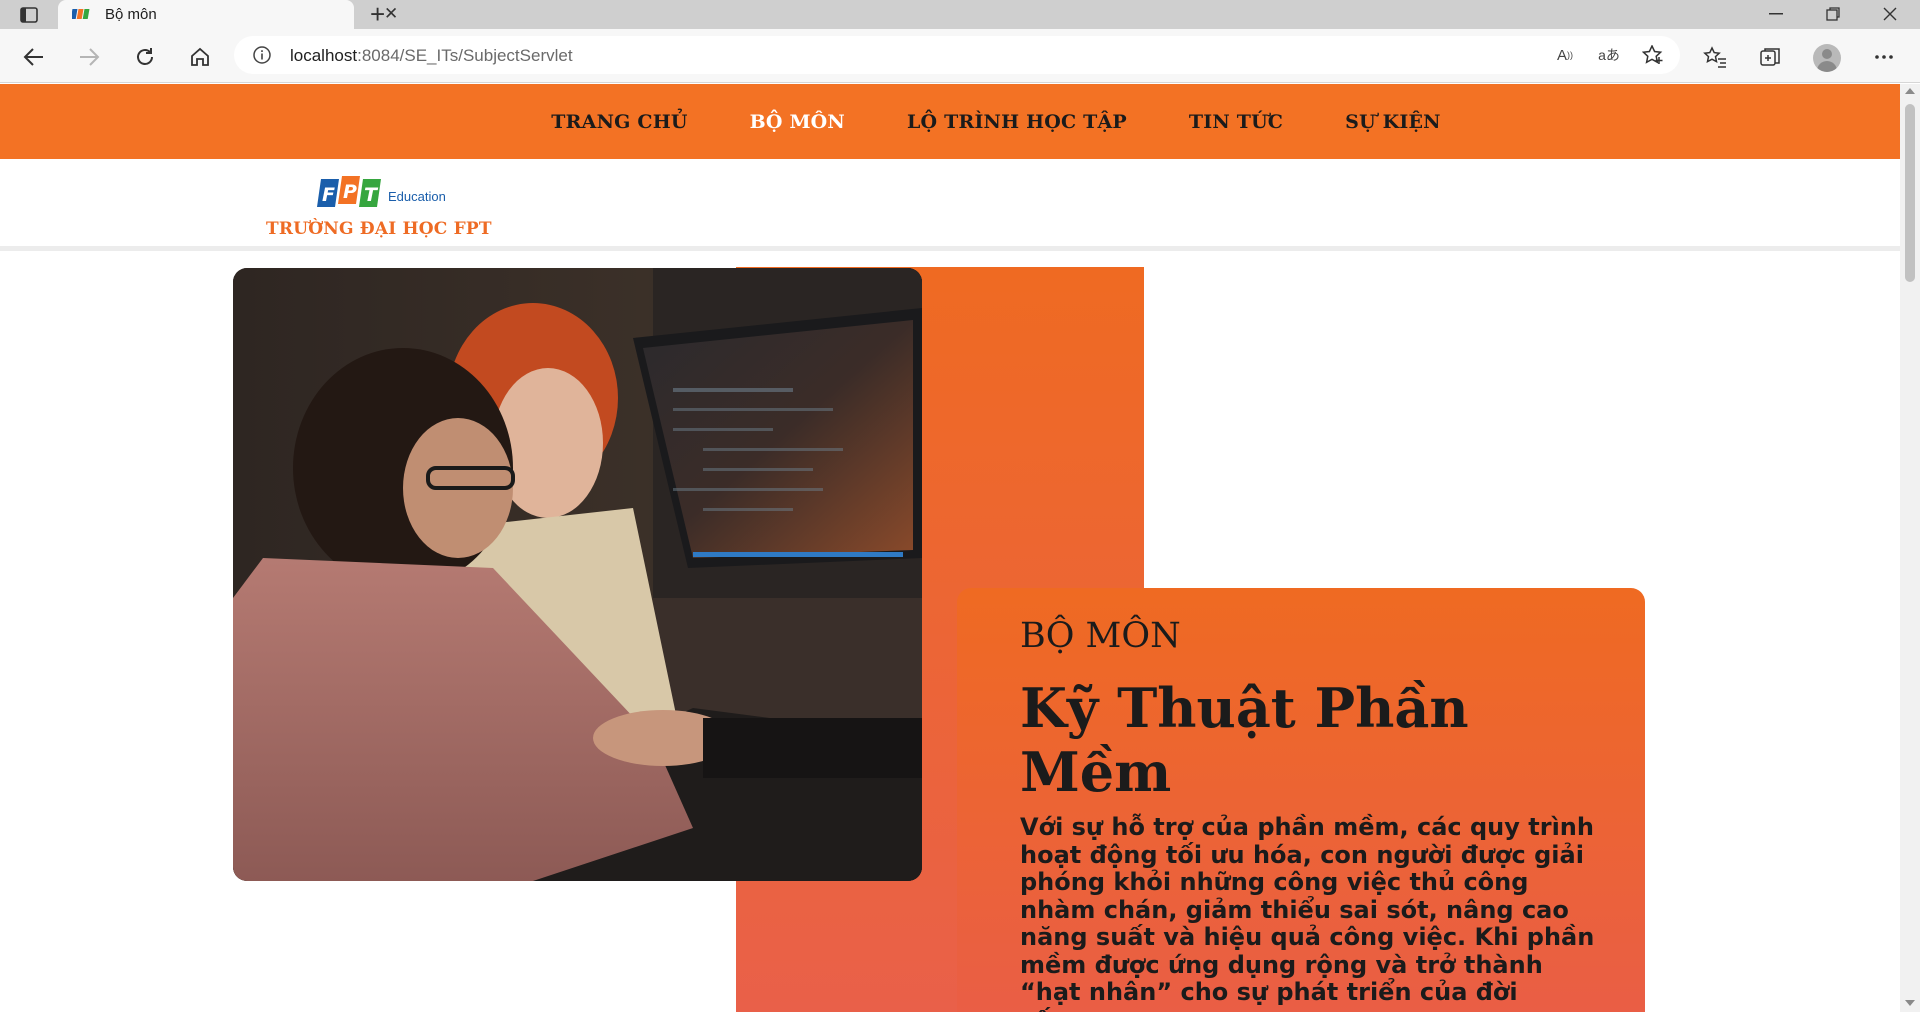  I want to click on tab-title: Bộ môn, so click(131, 14).